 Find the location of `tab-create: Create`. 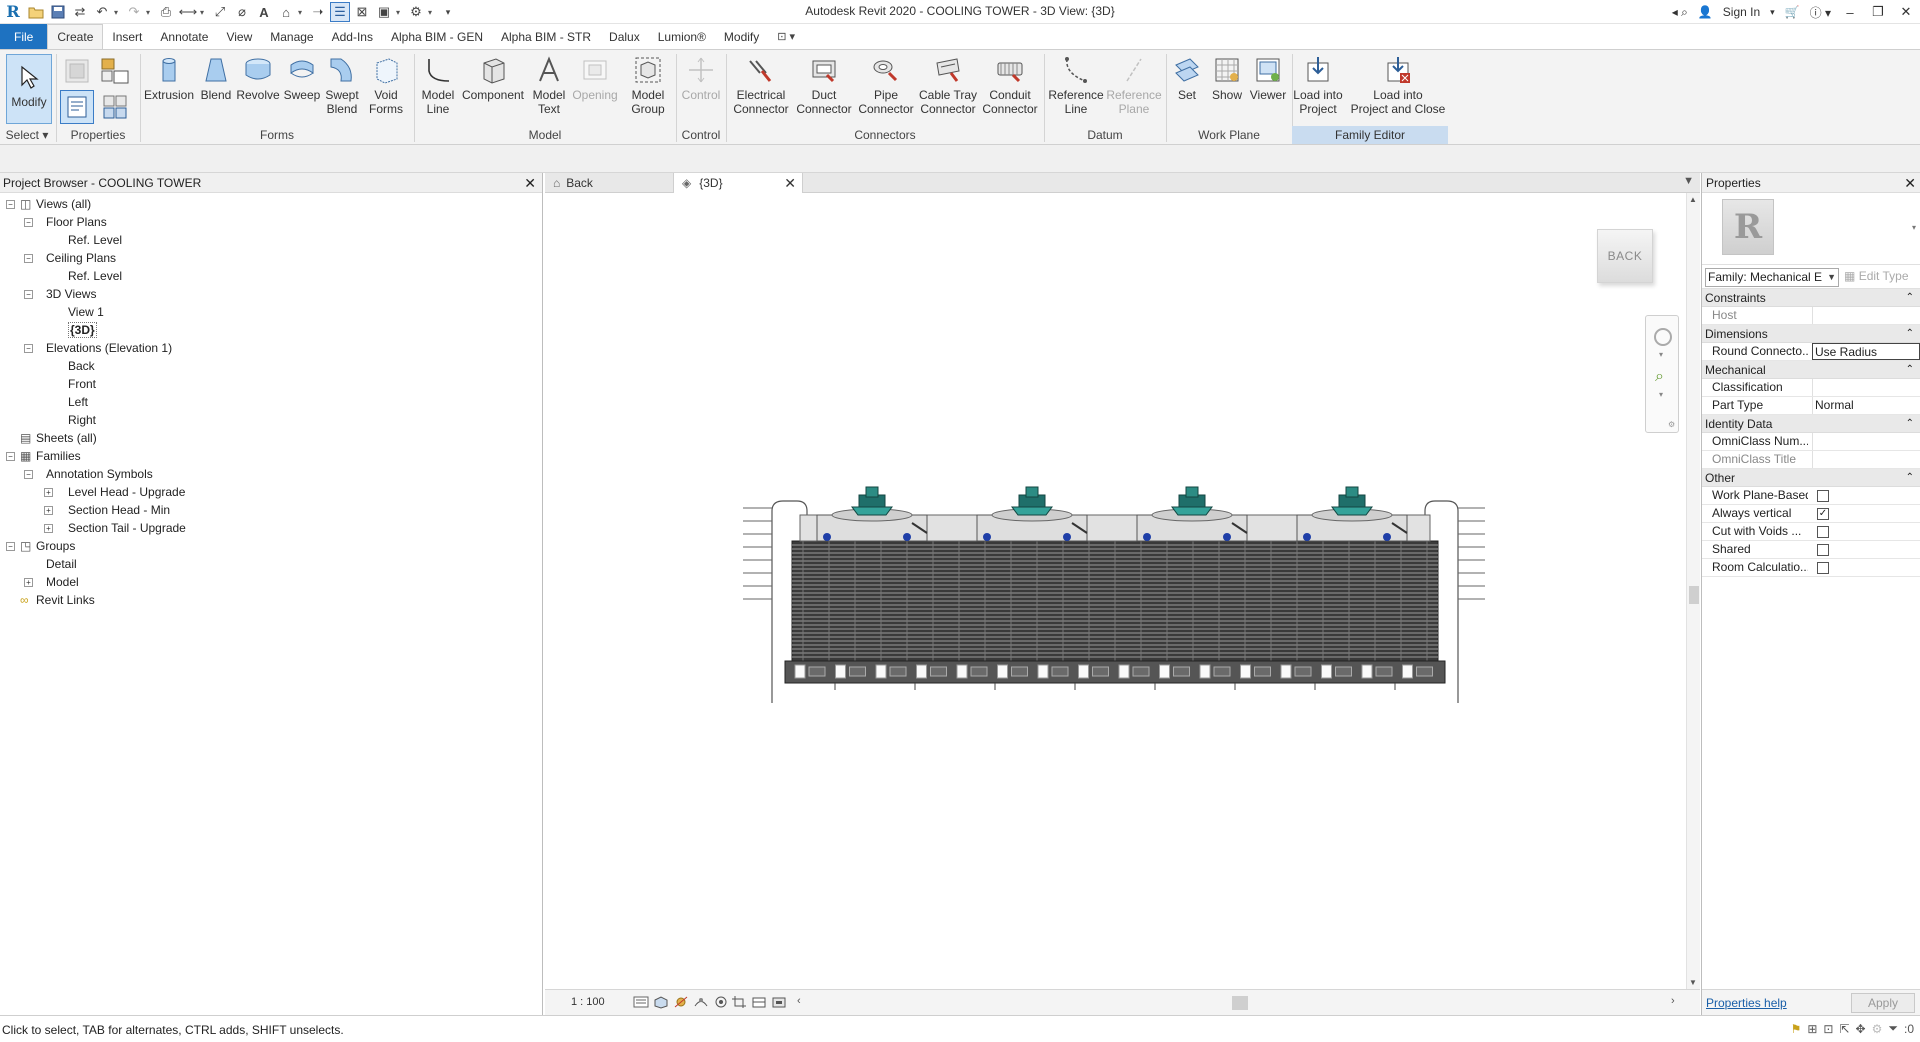

tab-create: Create is located at coordinates (75, 36).